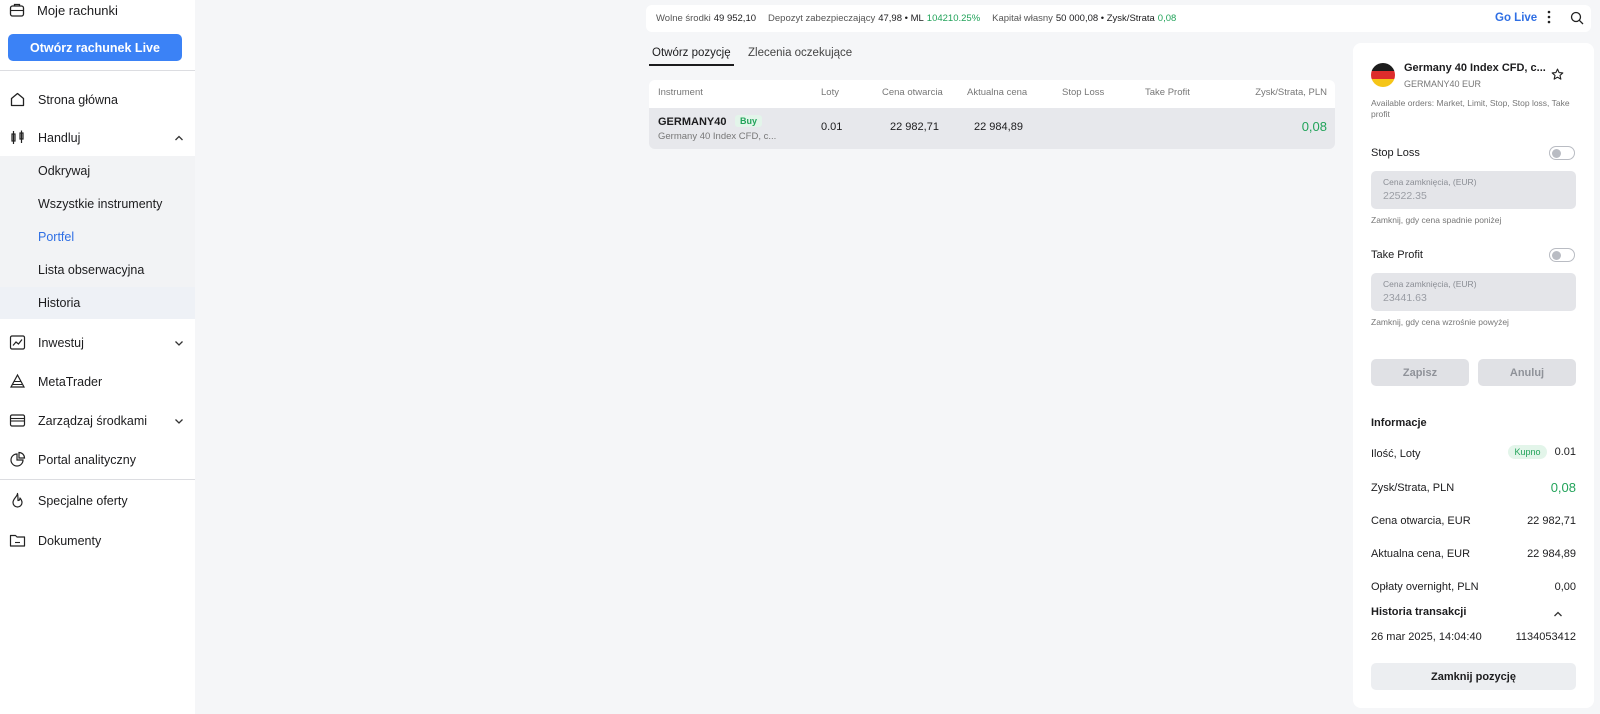 This screenshot has height=714, width=1600. I want to click on take-profit-label: Take Profit, so click(1397, 255).